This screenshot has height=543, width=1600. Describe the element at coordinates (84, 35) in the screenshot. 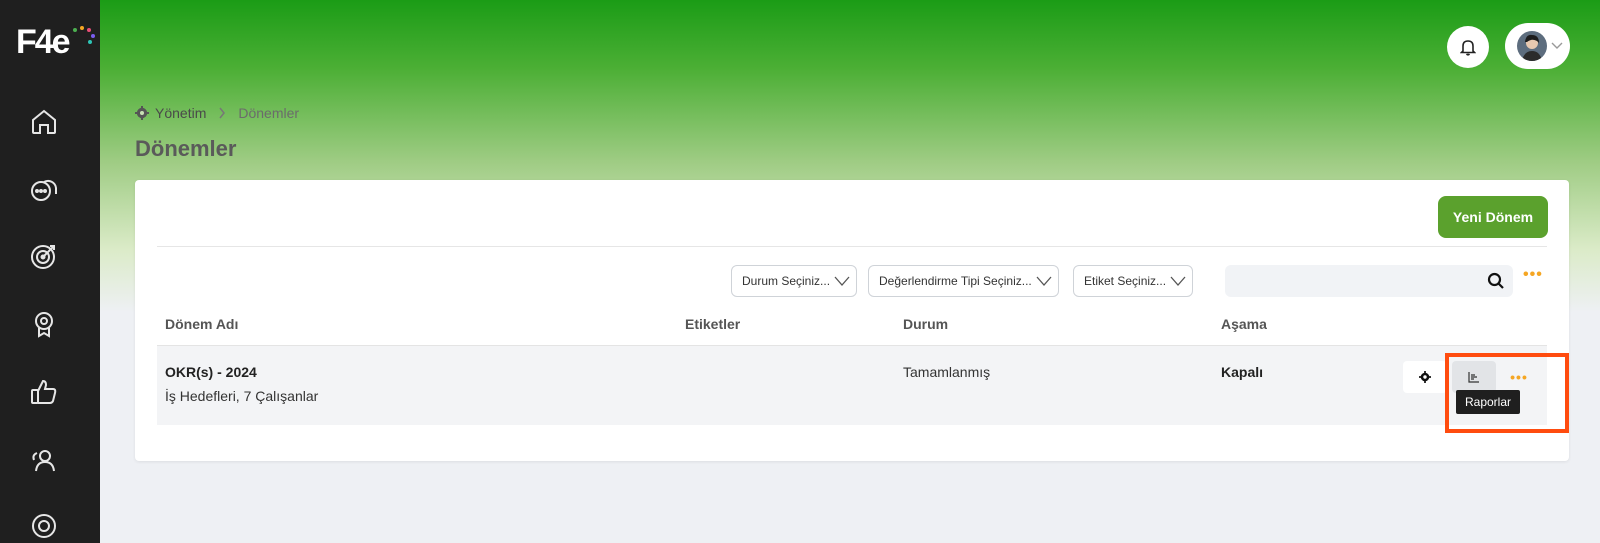

I see `logo-dots-icon` at that location.